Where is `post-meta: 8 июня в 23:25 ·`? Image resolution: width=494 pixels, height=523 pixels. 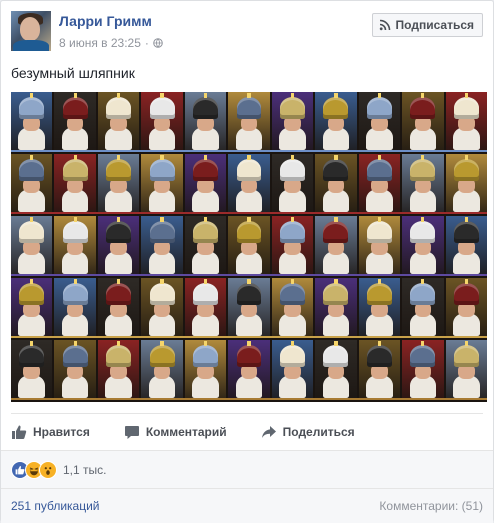 post-meta: 8 июня в 23:25 · is located at coordinates (111, 43).